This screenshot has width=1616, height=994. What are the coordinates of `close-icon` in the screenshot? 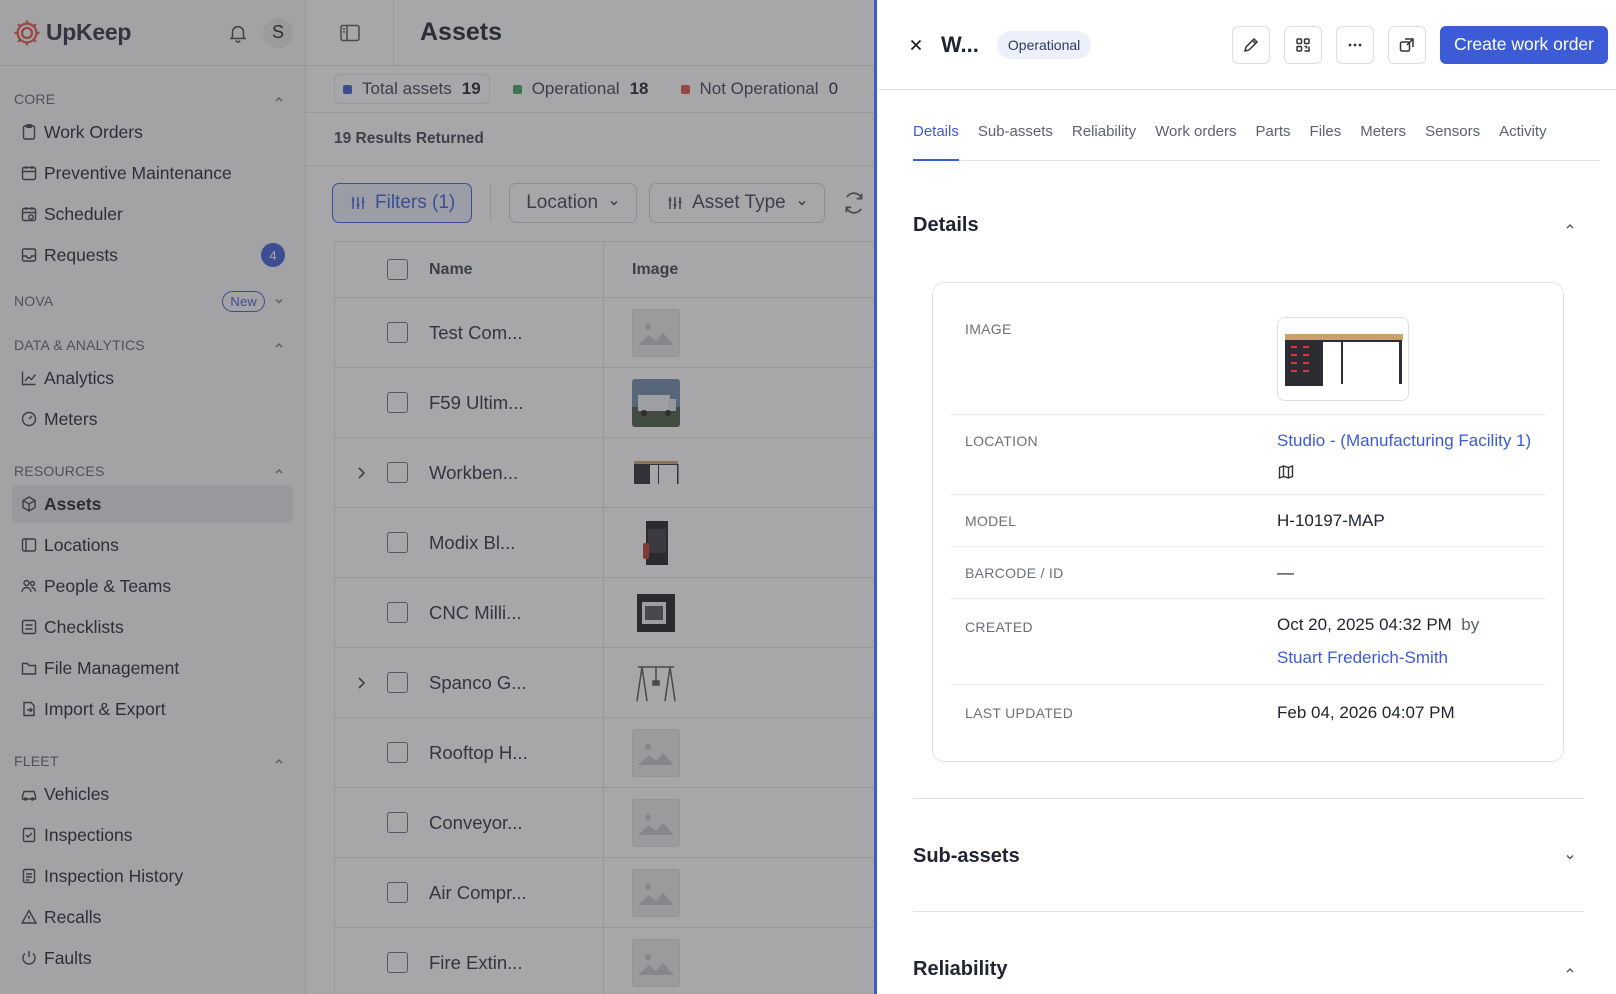 It's located at (916, 45).